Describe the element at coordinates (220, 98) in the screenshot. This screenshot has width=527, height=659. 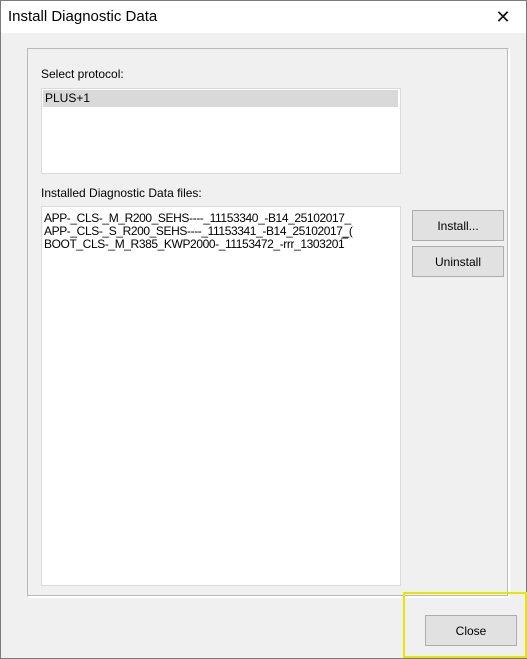
I see `protocol-item-plus1: PLUS+1` at that location.